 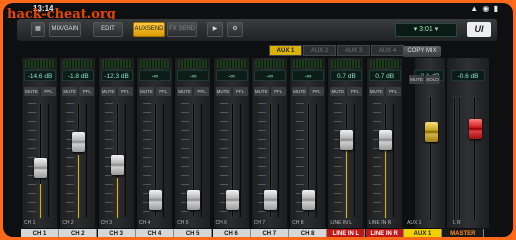 I want to click on channel-name-tab: CH 6, so click(x=231, y=233).